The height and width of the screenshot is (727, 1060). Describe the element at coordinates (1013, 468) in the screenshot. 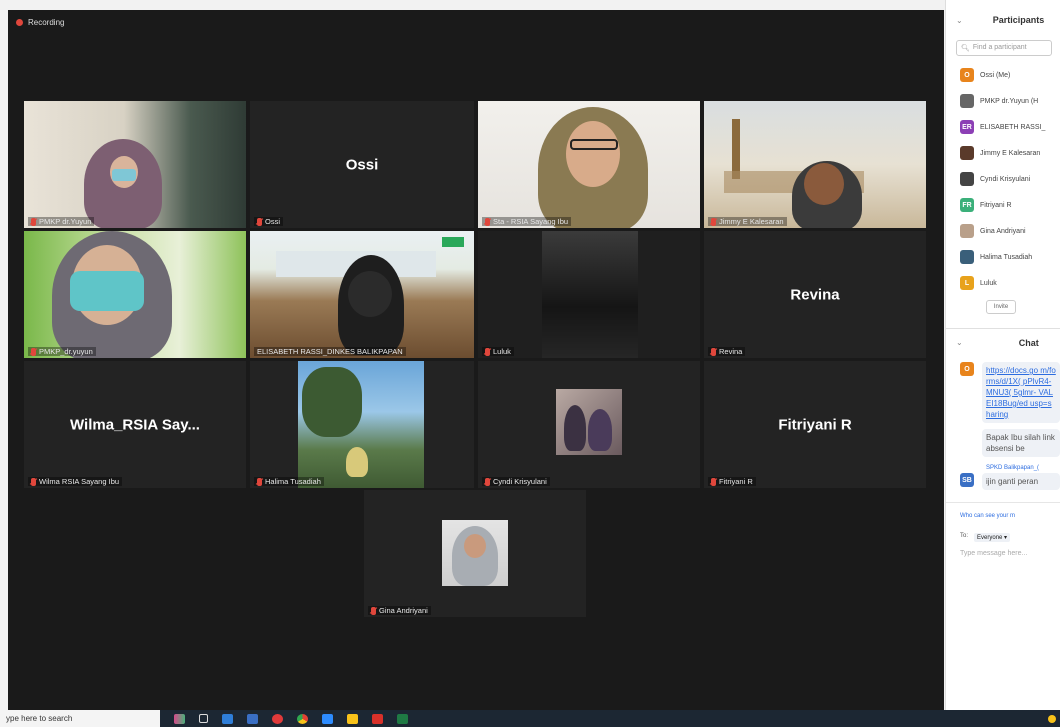

I see `chat-sender-name: SPKD Balikpapan_(` at that location.